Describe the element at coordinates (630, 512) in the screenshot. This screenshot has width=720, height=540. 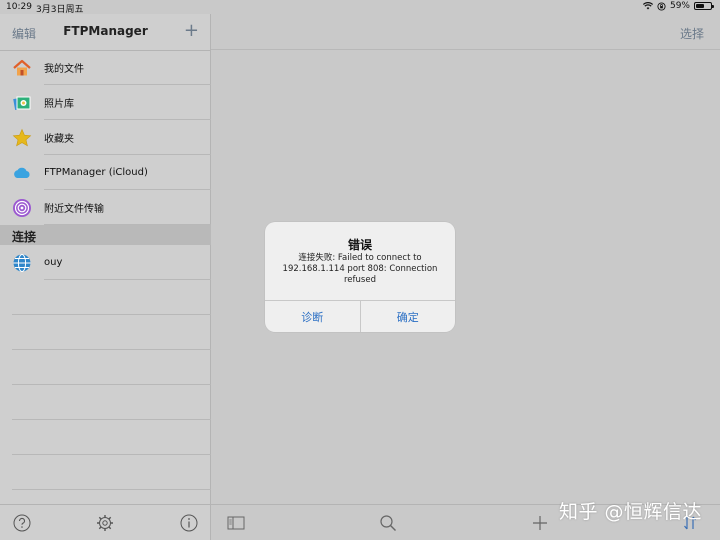
I see `watermark: 知乎 @恒辉信达` at that location.